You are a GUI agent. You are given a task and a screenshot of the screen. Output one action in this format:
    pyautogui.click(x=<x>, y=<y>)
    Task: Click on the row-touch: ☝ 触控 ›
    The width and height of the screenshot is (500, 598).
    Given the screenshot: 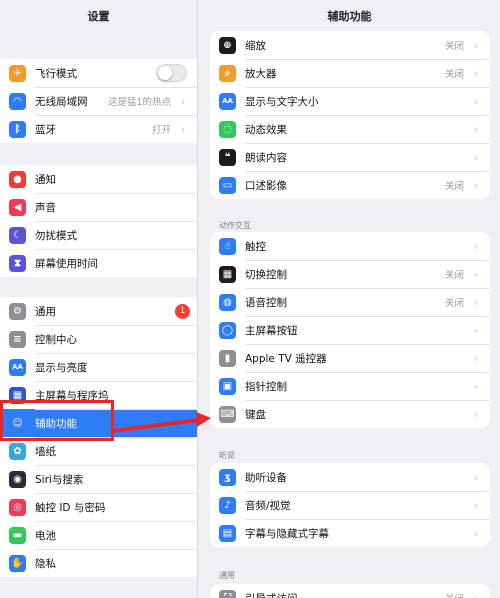 What is the action you would take?
    pyautogui.click(x=350, y=246)
    